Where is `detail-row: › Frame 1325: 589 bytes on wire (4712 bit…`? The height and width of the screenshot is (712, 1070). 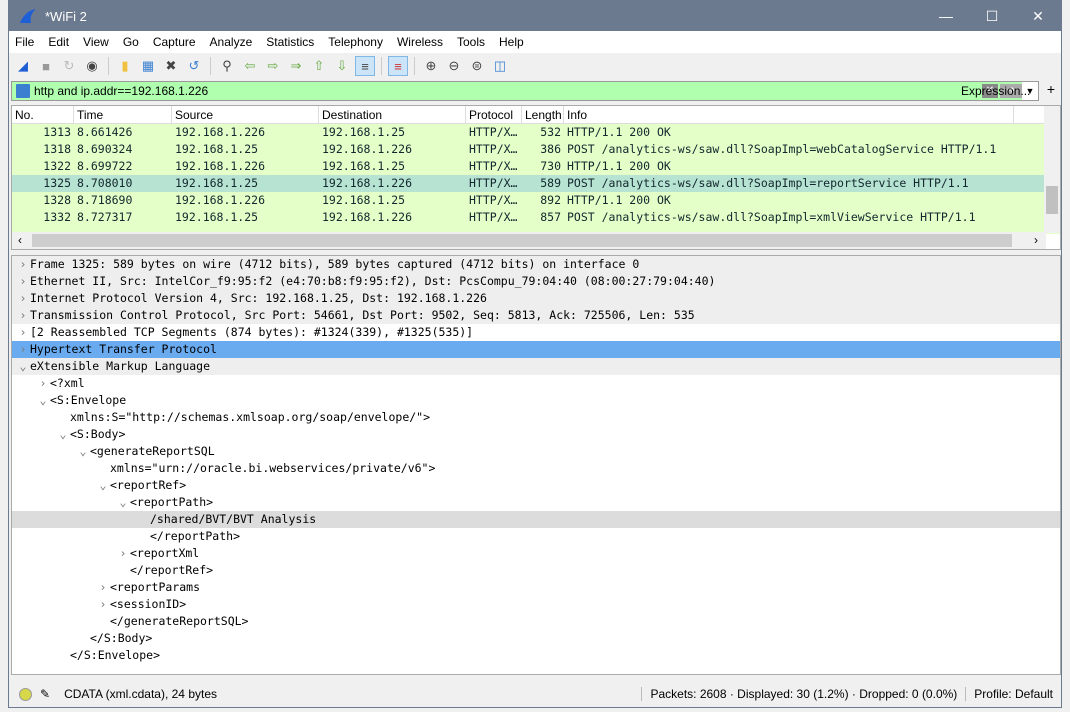
detail-row: › Frame 1325: 589 bytes on wire (4712 bit… is located at coordinates (536, 264).